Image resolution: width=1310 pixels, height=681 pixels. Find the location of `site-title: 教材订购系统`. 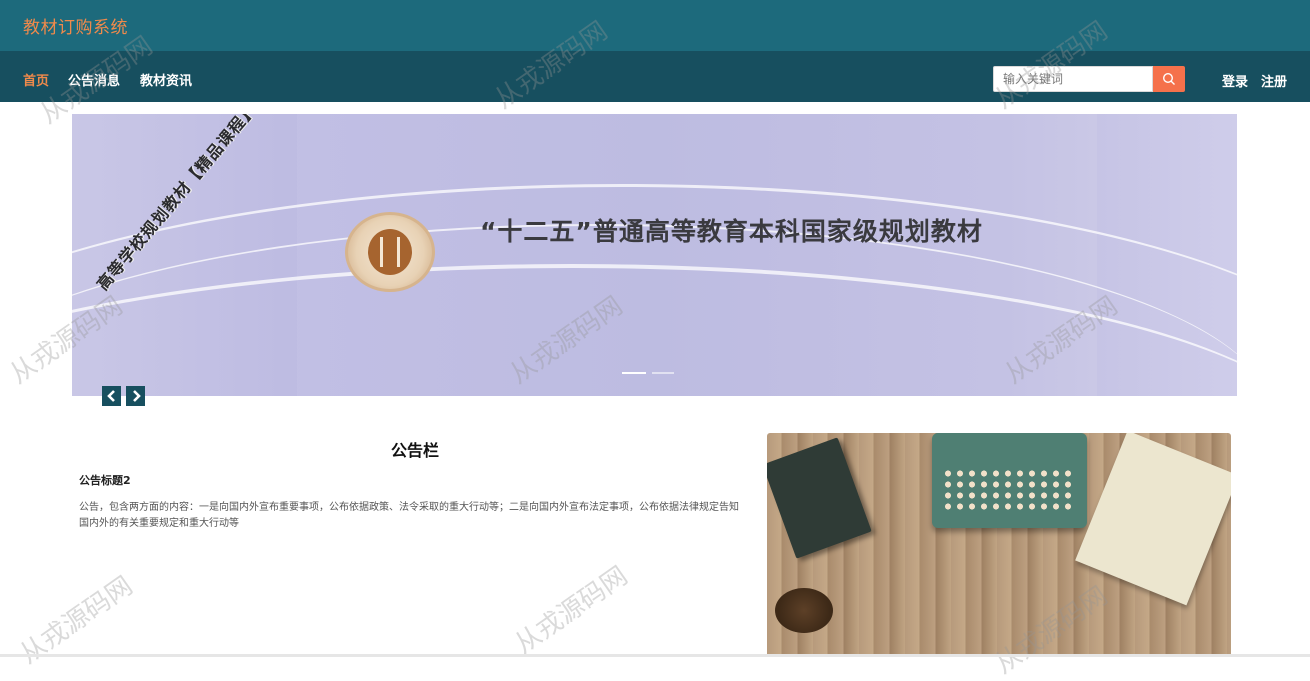

site-title: 教材订购系统 is located at coordinates (75, 25).